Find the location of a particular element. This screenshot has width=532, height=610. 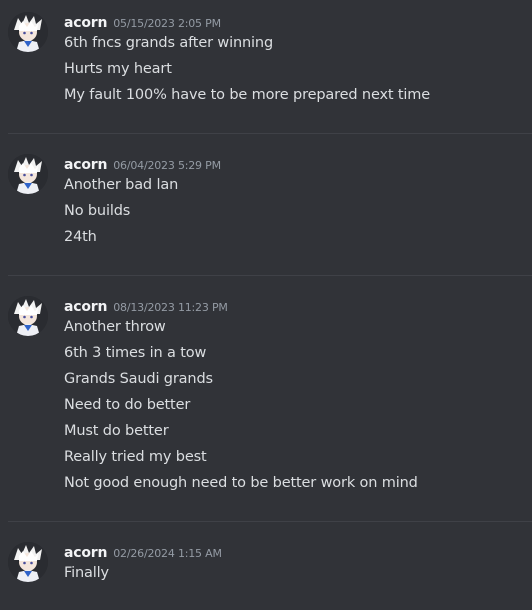

message-line: Another throw is located at coordinates (115, 327).